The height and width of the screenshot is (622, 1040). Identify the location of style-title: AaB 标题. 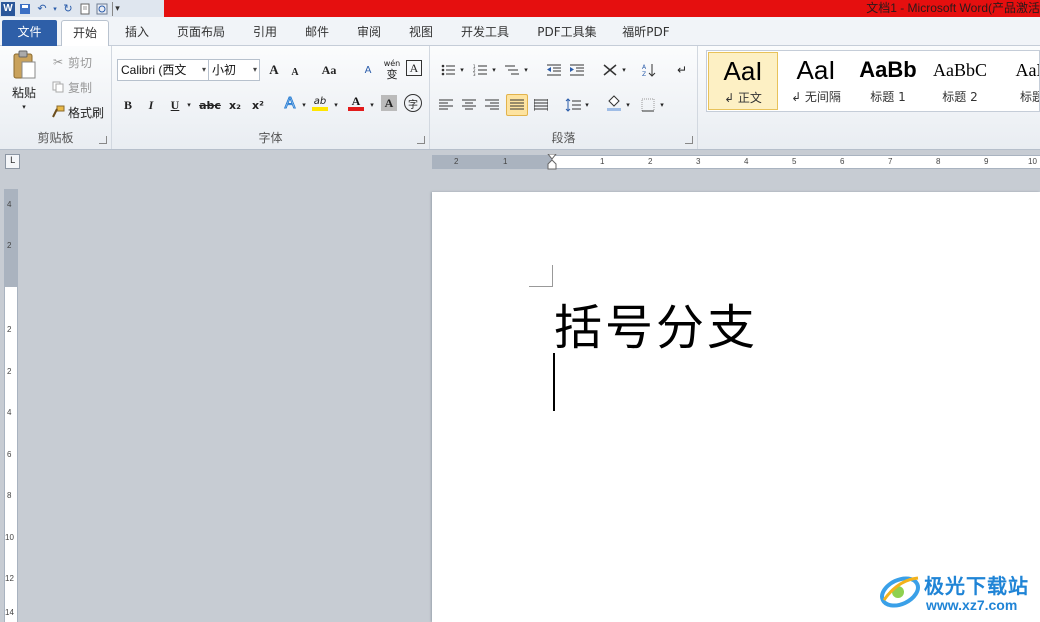
(1018, 81).